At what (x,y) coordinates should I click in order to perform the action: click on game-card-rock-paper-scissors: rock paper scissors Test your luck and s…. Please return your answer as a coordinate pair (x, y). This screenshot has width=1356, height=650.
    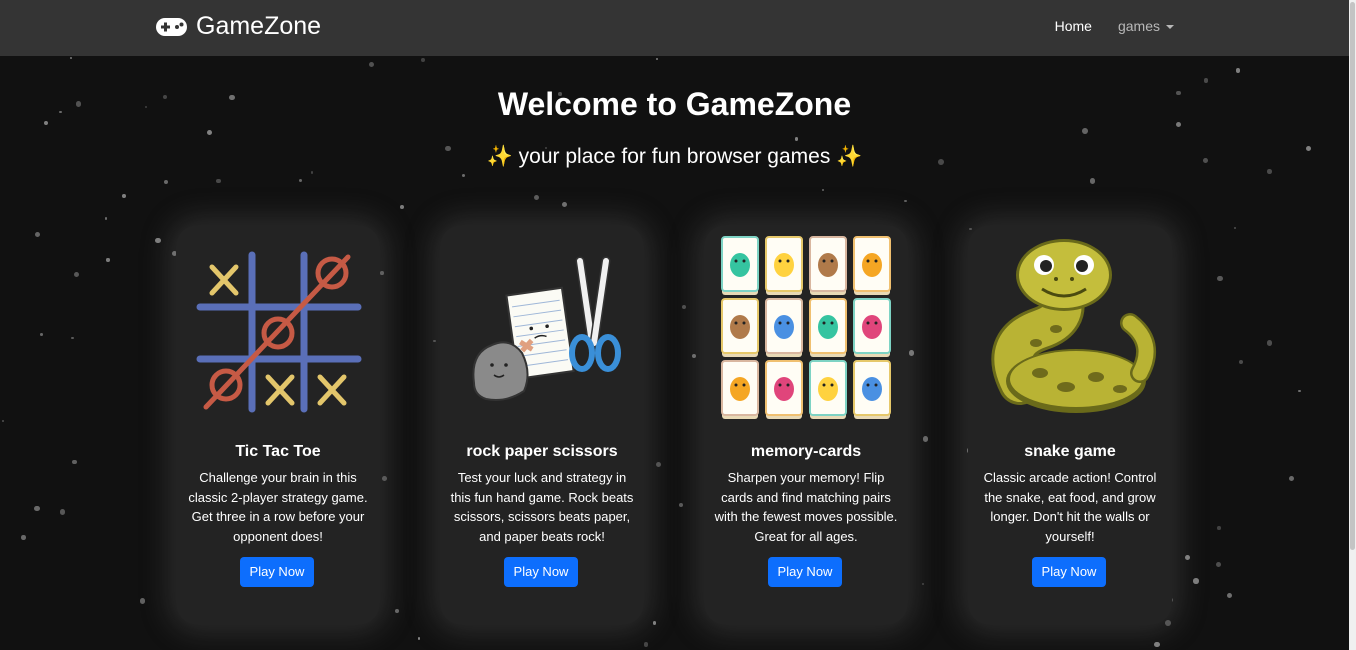
    Looking at the image, I should click on (542, 425).